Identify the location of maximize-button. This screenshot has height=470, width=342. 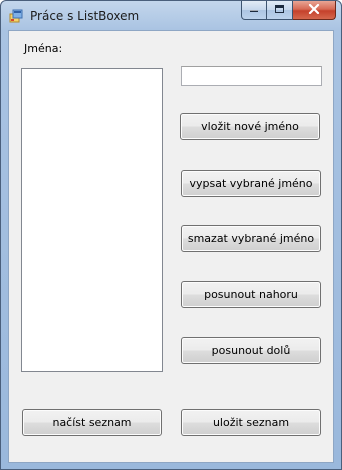
(280, 10).